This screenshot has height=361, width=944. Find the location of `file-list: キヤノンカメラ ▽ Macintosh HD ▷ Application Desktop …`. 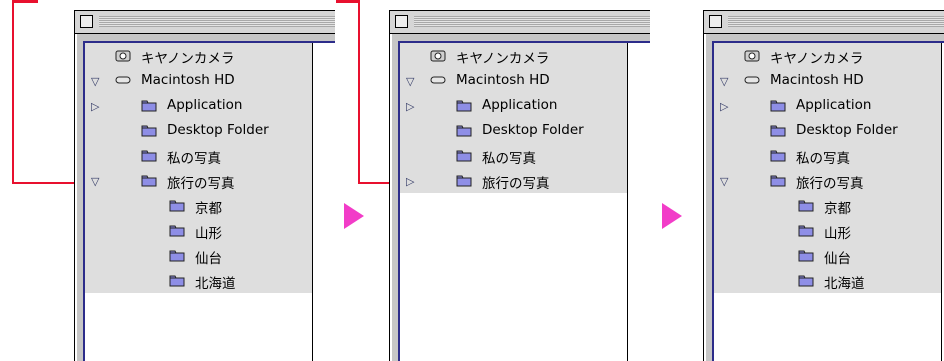

file-list: キヤノンカメラ ▽ Macintosh HD ▷ Application Desktop … is located at coordinates (513, 118).